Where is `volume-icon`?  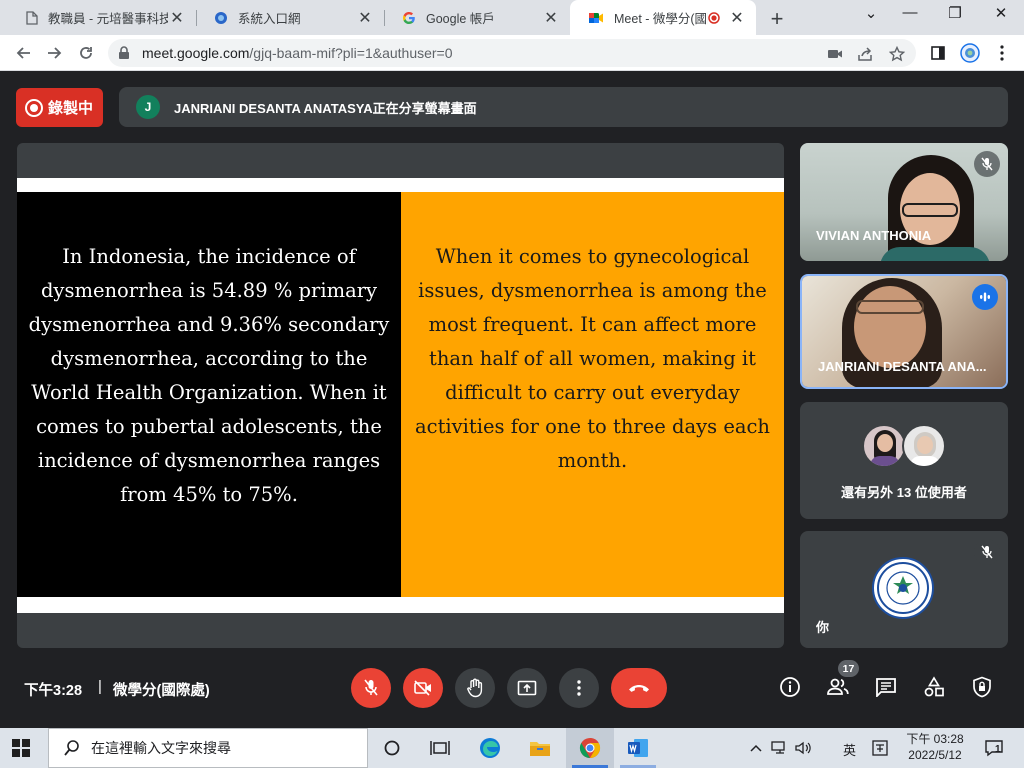
volume-icon is located at coordinates (804, 748).